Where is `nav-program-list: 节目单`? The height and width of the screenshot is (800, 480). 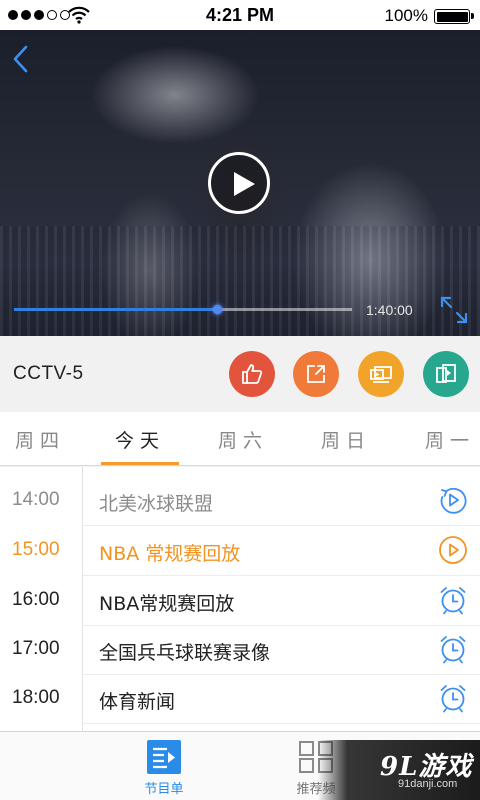 nav-program-list: 节目单 is located at coordinates (164, 768).